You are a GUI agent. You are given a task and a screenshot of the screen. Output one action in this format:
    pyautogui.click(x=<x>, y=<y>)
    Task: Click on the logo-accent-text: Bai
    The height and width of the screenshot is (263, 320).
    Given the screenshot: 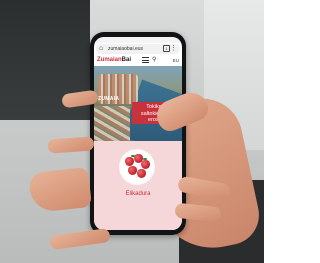 What is the action you would take?
    pyautogui.click(x=126, y=60)
    